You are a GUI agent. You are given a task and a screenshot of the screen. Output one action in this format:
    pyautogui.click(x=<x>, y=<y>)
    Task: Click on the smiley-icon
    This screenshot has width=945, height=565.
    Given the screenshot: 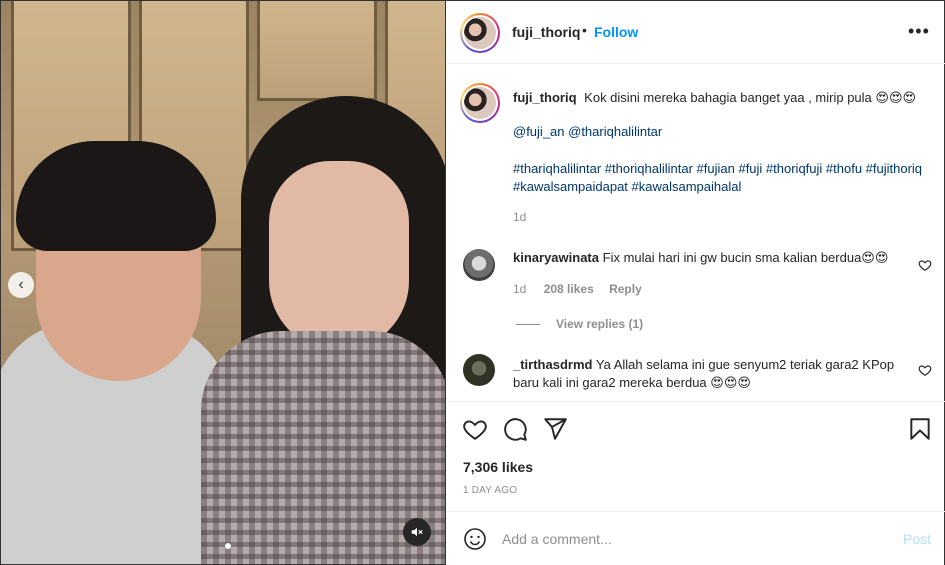 What is the action you would take?
    pyautogui.click(x=475, y=539)
    